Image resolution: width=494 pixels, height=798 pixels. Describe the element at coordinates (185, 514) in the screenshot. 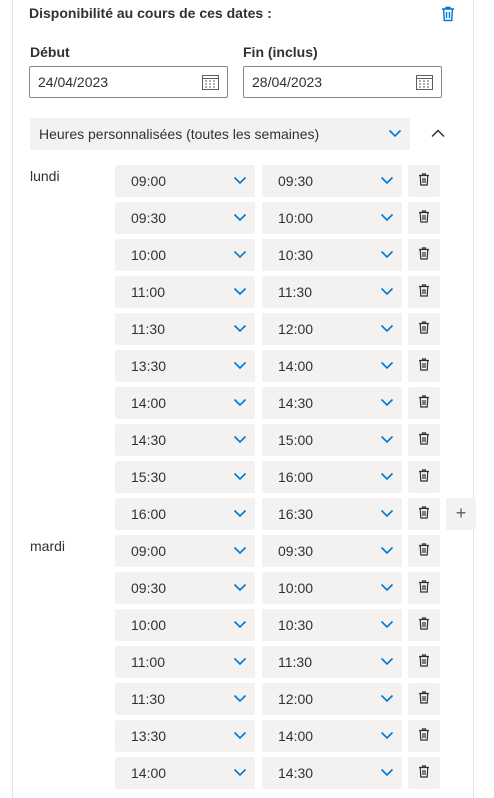

I see `start-time-dropdown: 16:00` at that location.